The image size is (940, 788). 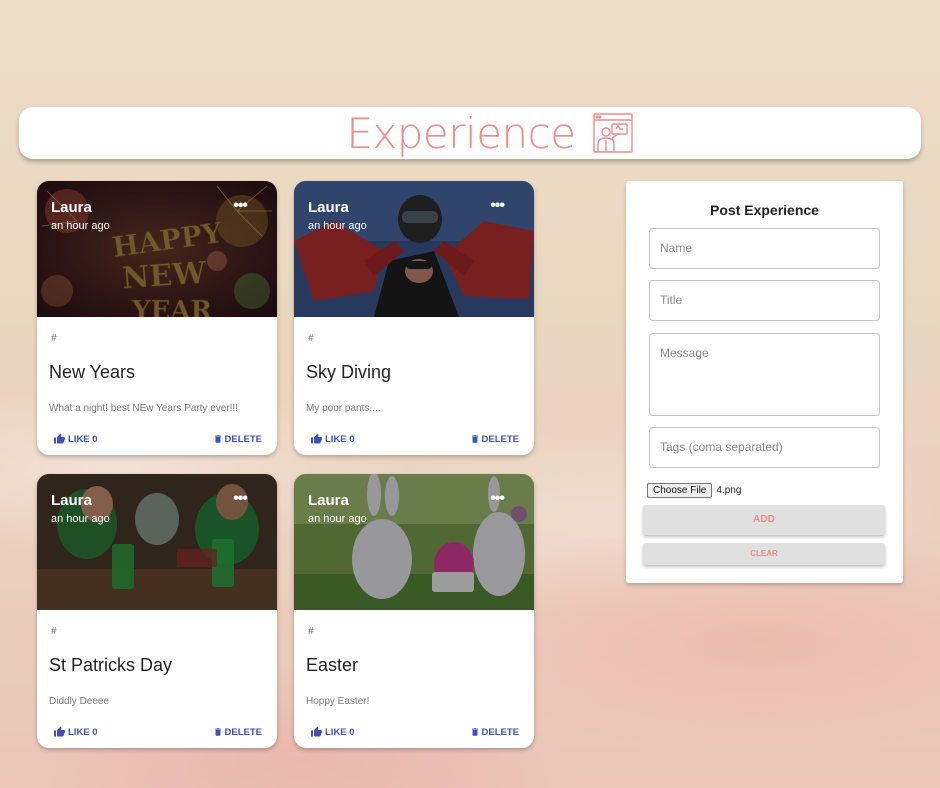 I want to click on title-placeholder: Title, so click(x=671, y=300).